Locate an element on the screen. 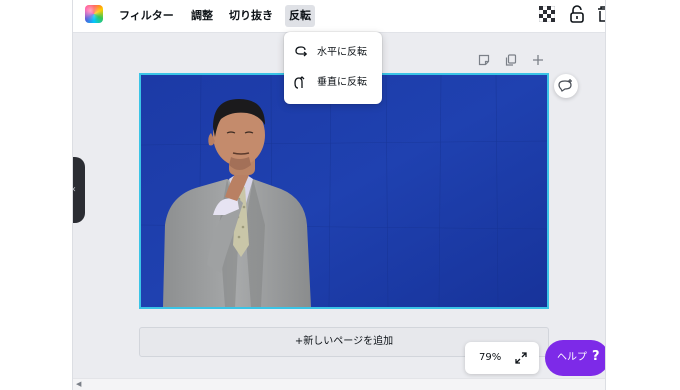 The image size is (680, 390). flip-horizontal-item: 水平に反転 is located at coordinates (333, 53).